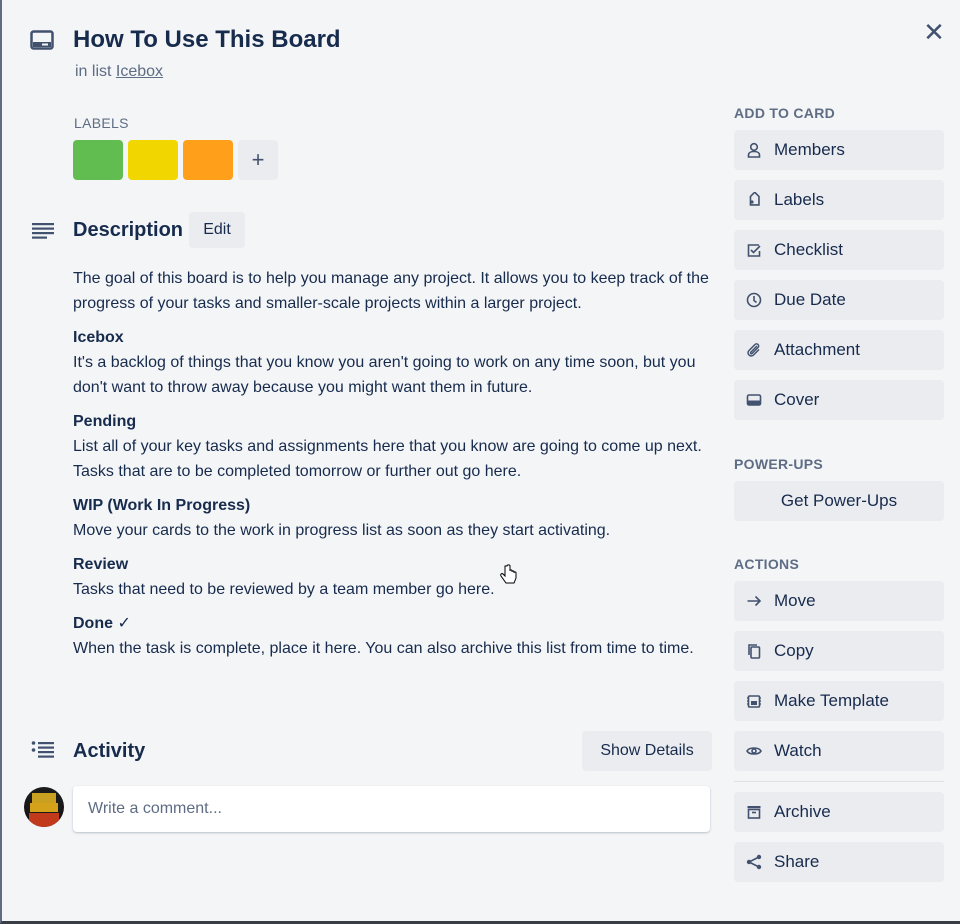  Describe the element at coordinates (839, 812) in the screenshot. I see `archive-button: Archive` at that location.